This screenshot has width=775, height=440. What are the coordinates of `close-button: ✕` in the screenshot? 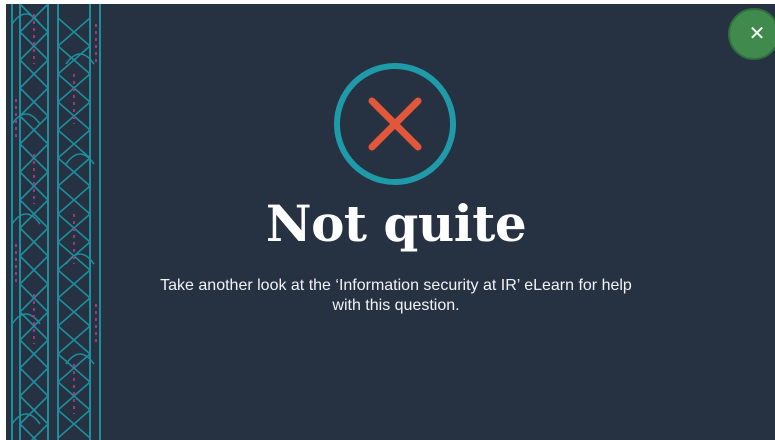 It's located at (751, 34).